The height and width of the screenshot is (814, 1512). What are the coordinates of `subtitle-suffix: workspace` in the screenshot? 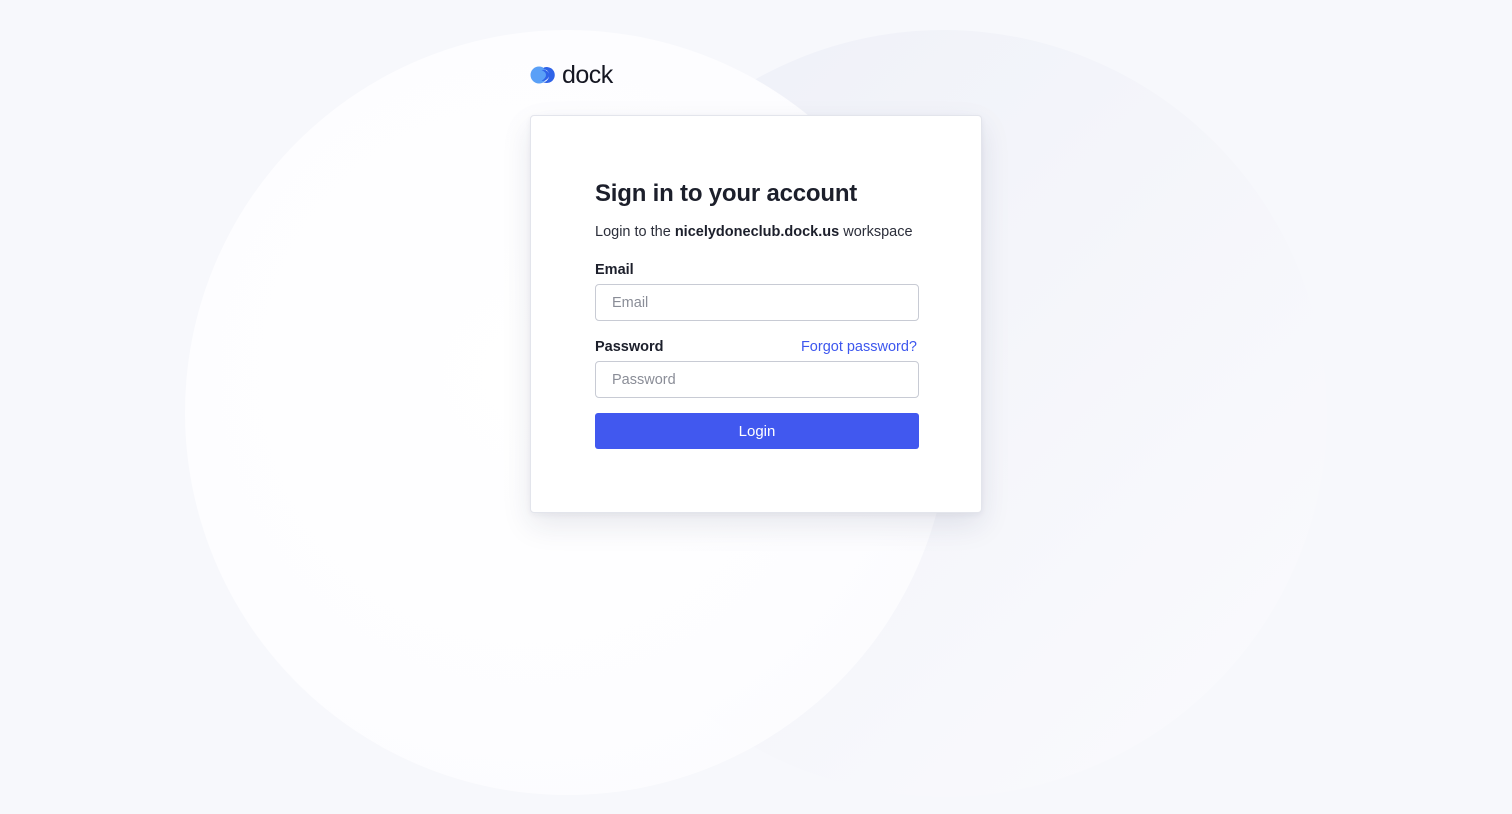 It's located at (876, 232).